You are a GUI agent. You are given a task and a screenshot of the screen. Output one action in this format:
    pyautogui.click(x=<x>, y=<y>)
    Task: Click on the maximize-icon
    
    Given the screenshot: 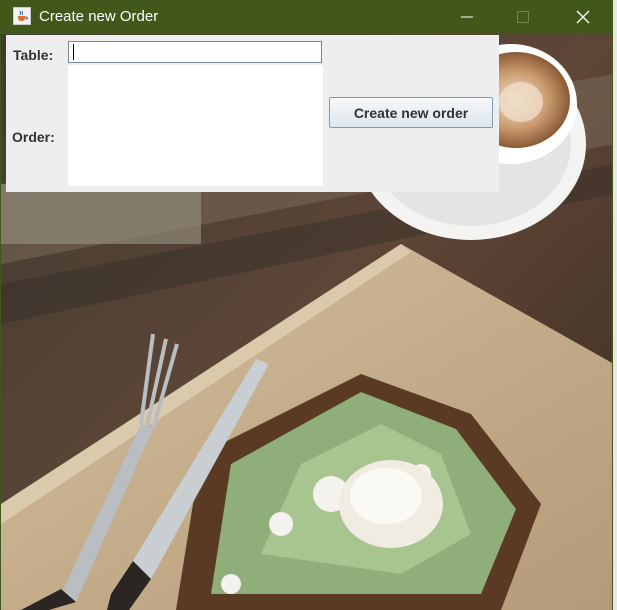 What is the action you would take?
    pyautogui.click(x=523, y=17)
    